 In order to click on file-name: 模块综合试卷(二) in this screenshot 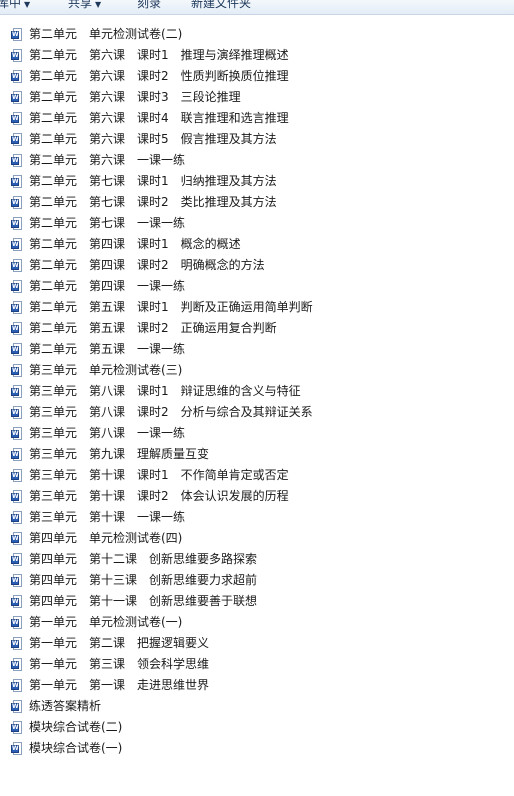, I will do `click(76, 727)`.